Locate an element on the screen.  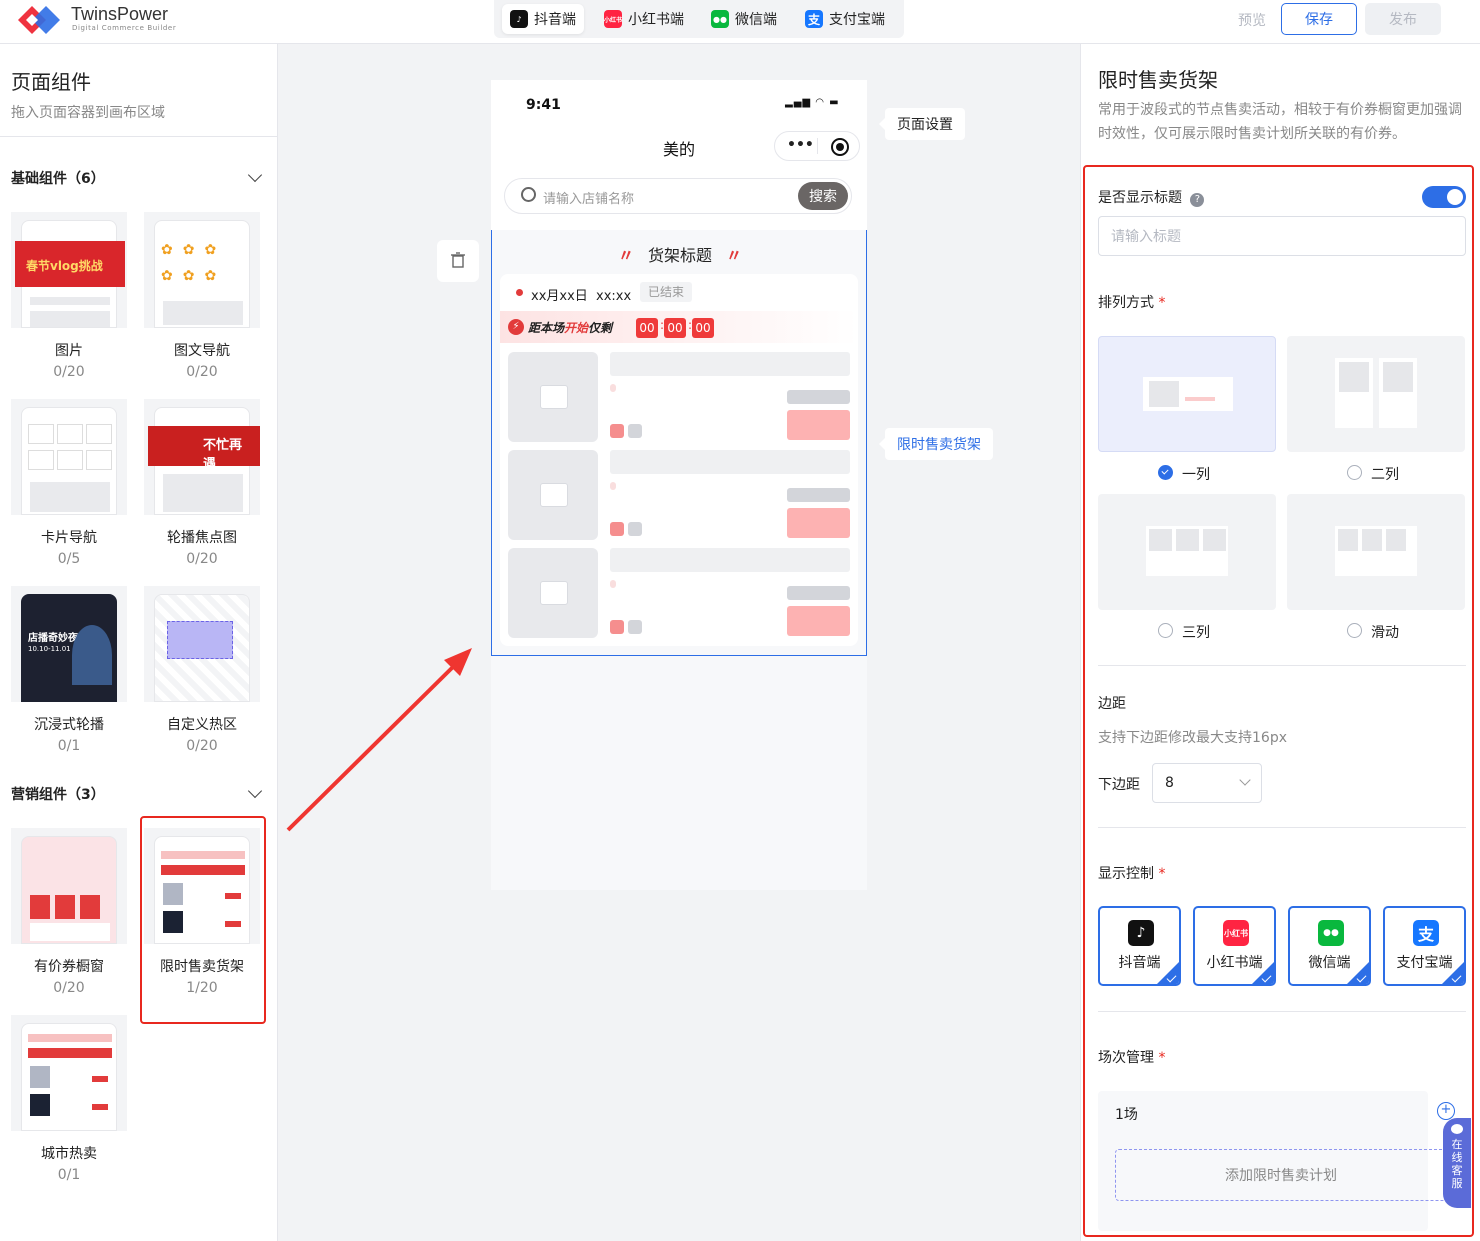
publish-button: 发布 is located at coordinates (1403, 19).